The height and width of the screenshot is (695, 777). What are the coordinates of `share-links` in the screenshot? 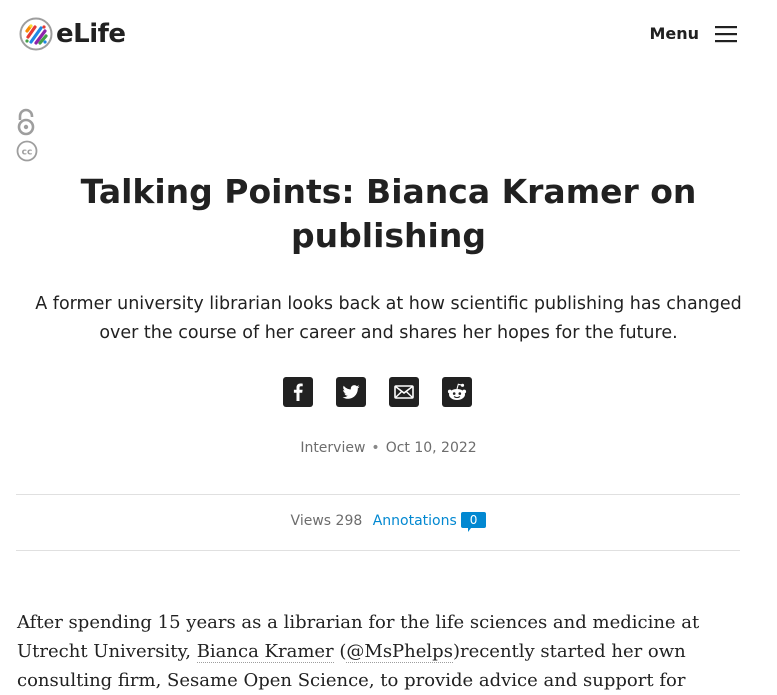 It's located at (377, 392).